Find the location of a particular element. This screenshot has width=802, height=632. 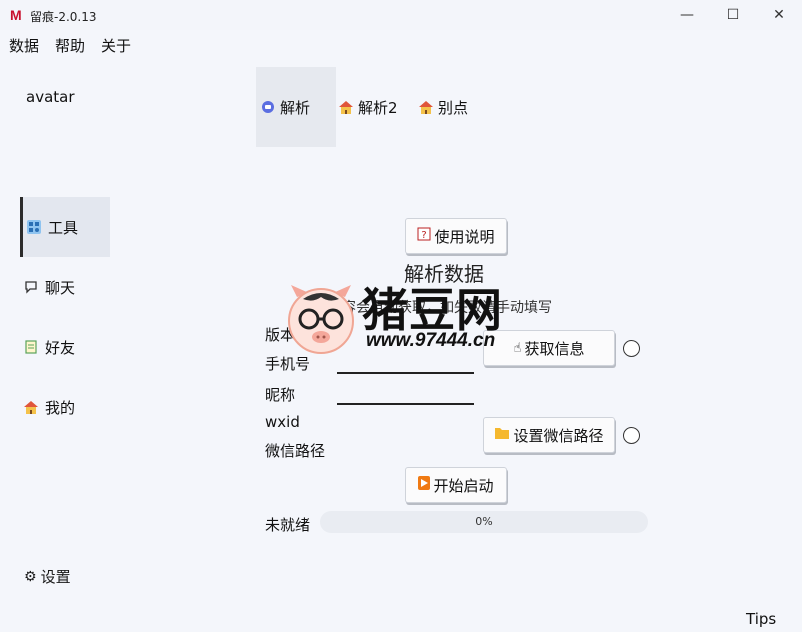

tab-parse: 解析 is located at coordinates (296, 107).